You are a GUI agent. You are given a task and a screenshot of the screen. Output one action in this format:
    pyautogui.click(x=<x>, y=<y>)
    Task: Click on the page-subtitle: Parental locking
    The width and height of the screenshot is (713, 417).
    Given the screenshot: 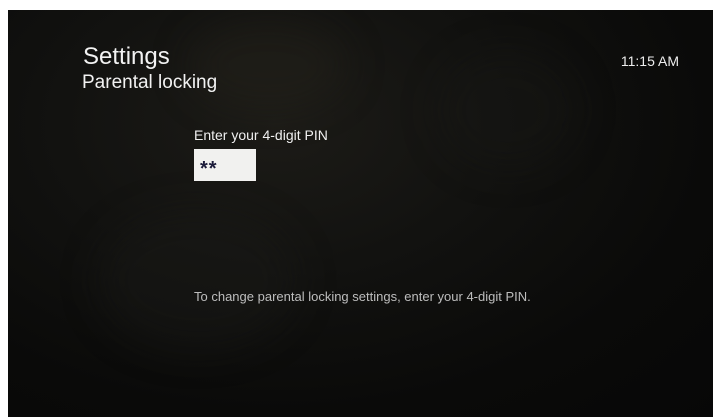 What is the action you would take?
    pyautogui.click(x=150, y=82)
    